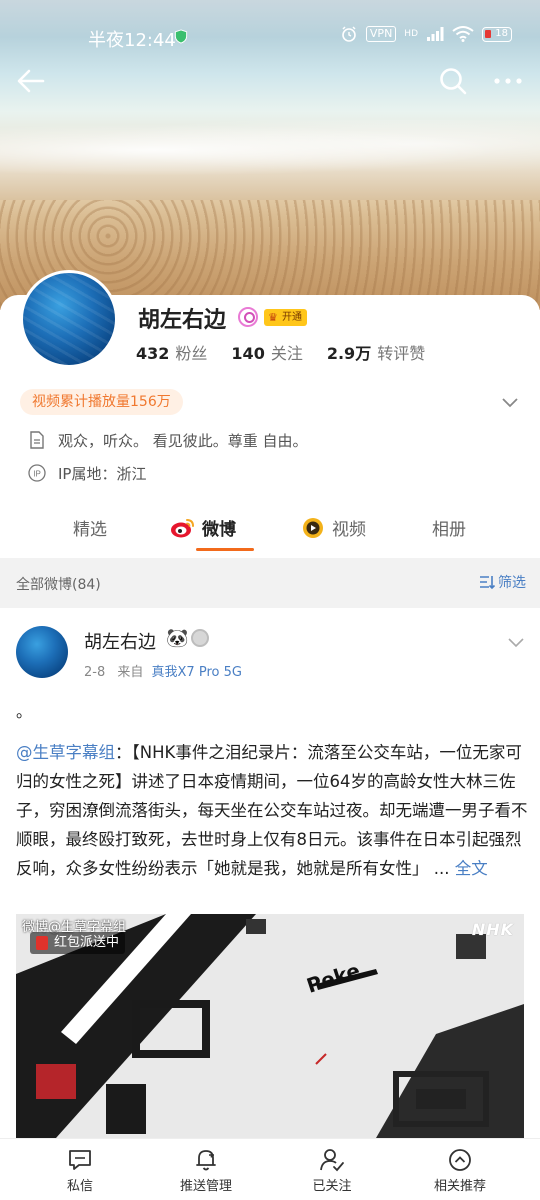  What do you see at coordinates (95, 672) in the screenshot?
I see `post-date: 2-8` at bounding box center [95, 672].